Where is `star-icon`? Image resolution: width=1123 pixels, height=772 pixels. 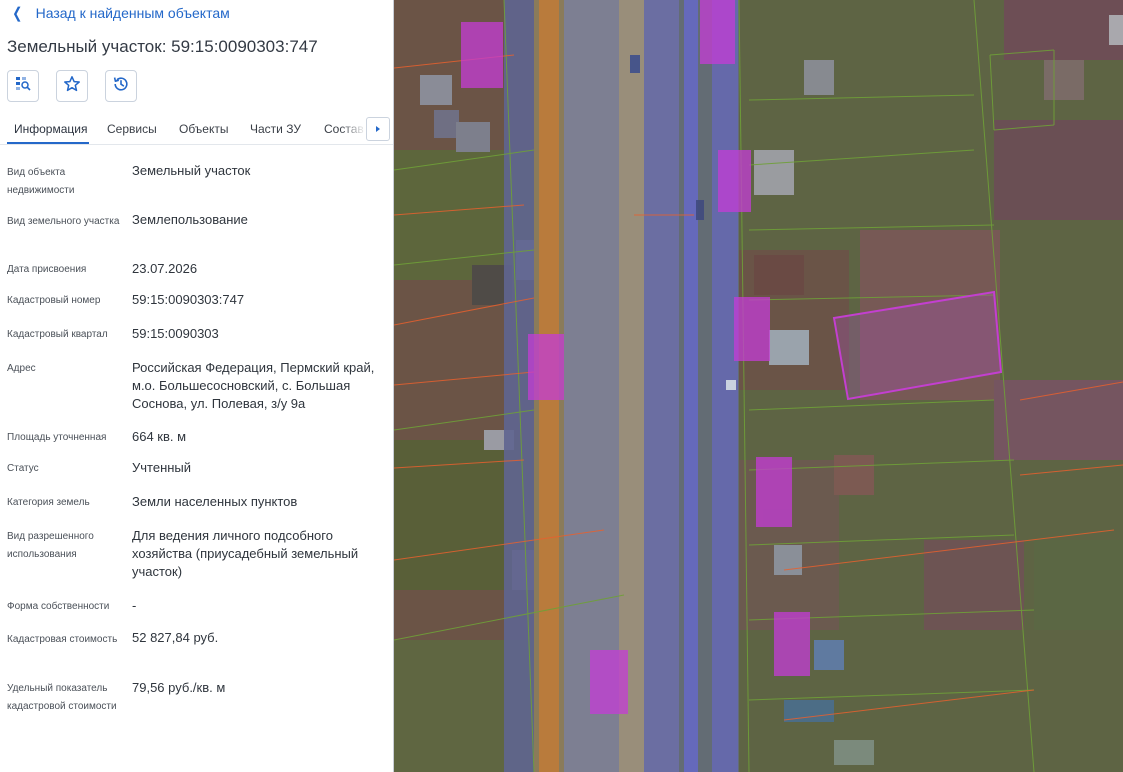 star-icon is located at coordinates (72, 86).